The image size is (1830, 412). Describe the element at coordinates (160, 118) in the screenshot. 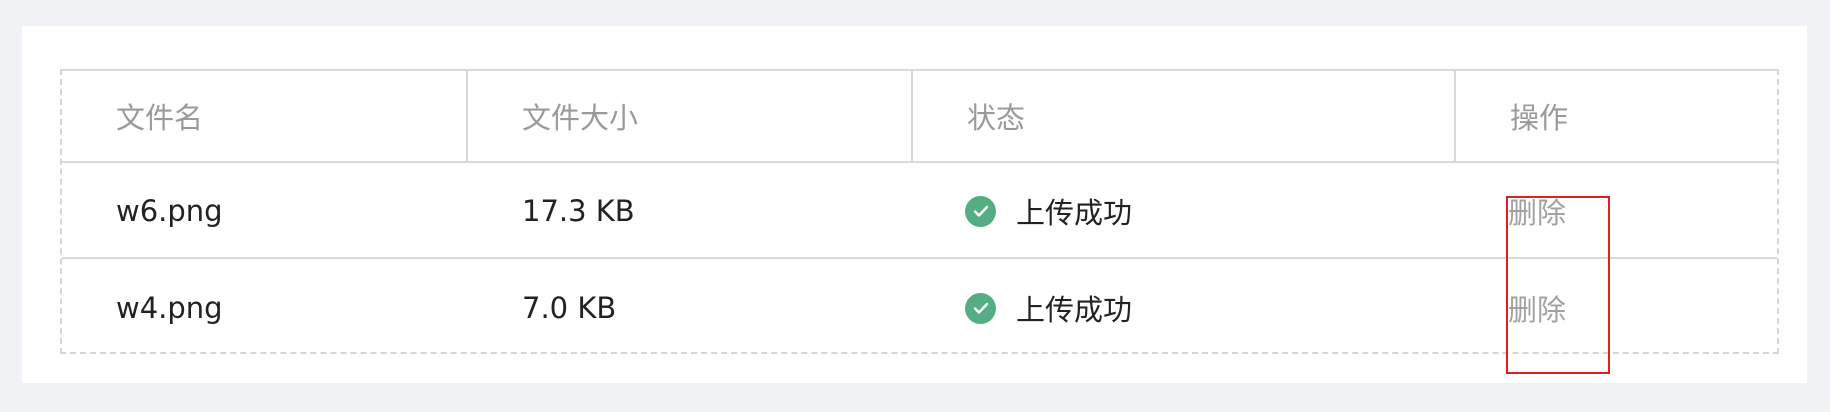

I see `column-header-filename: 文件名` at that location.